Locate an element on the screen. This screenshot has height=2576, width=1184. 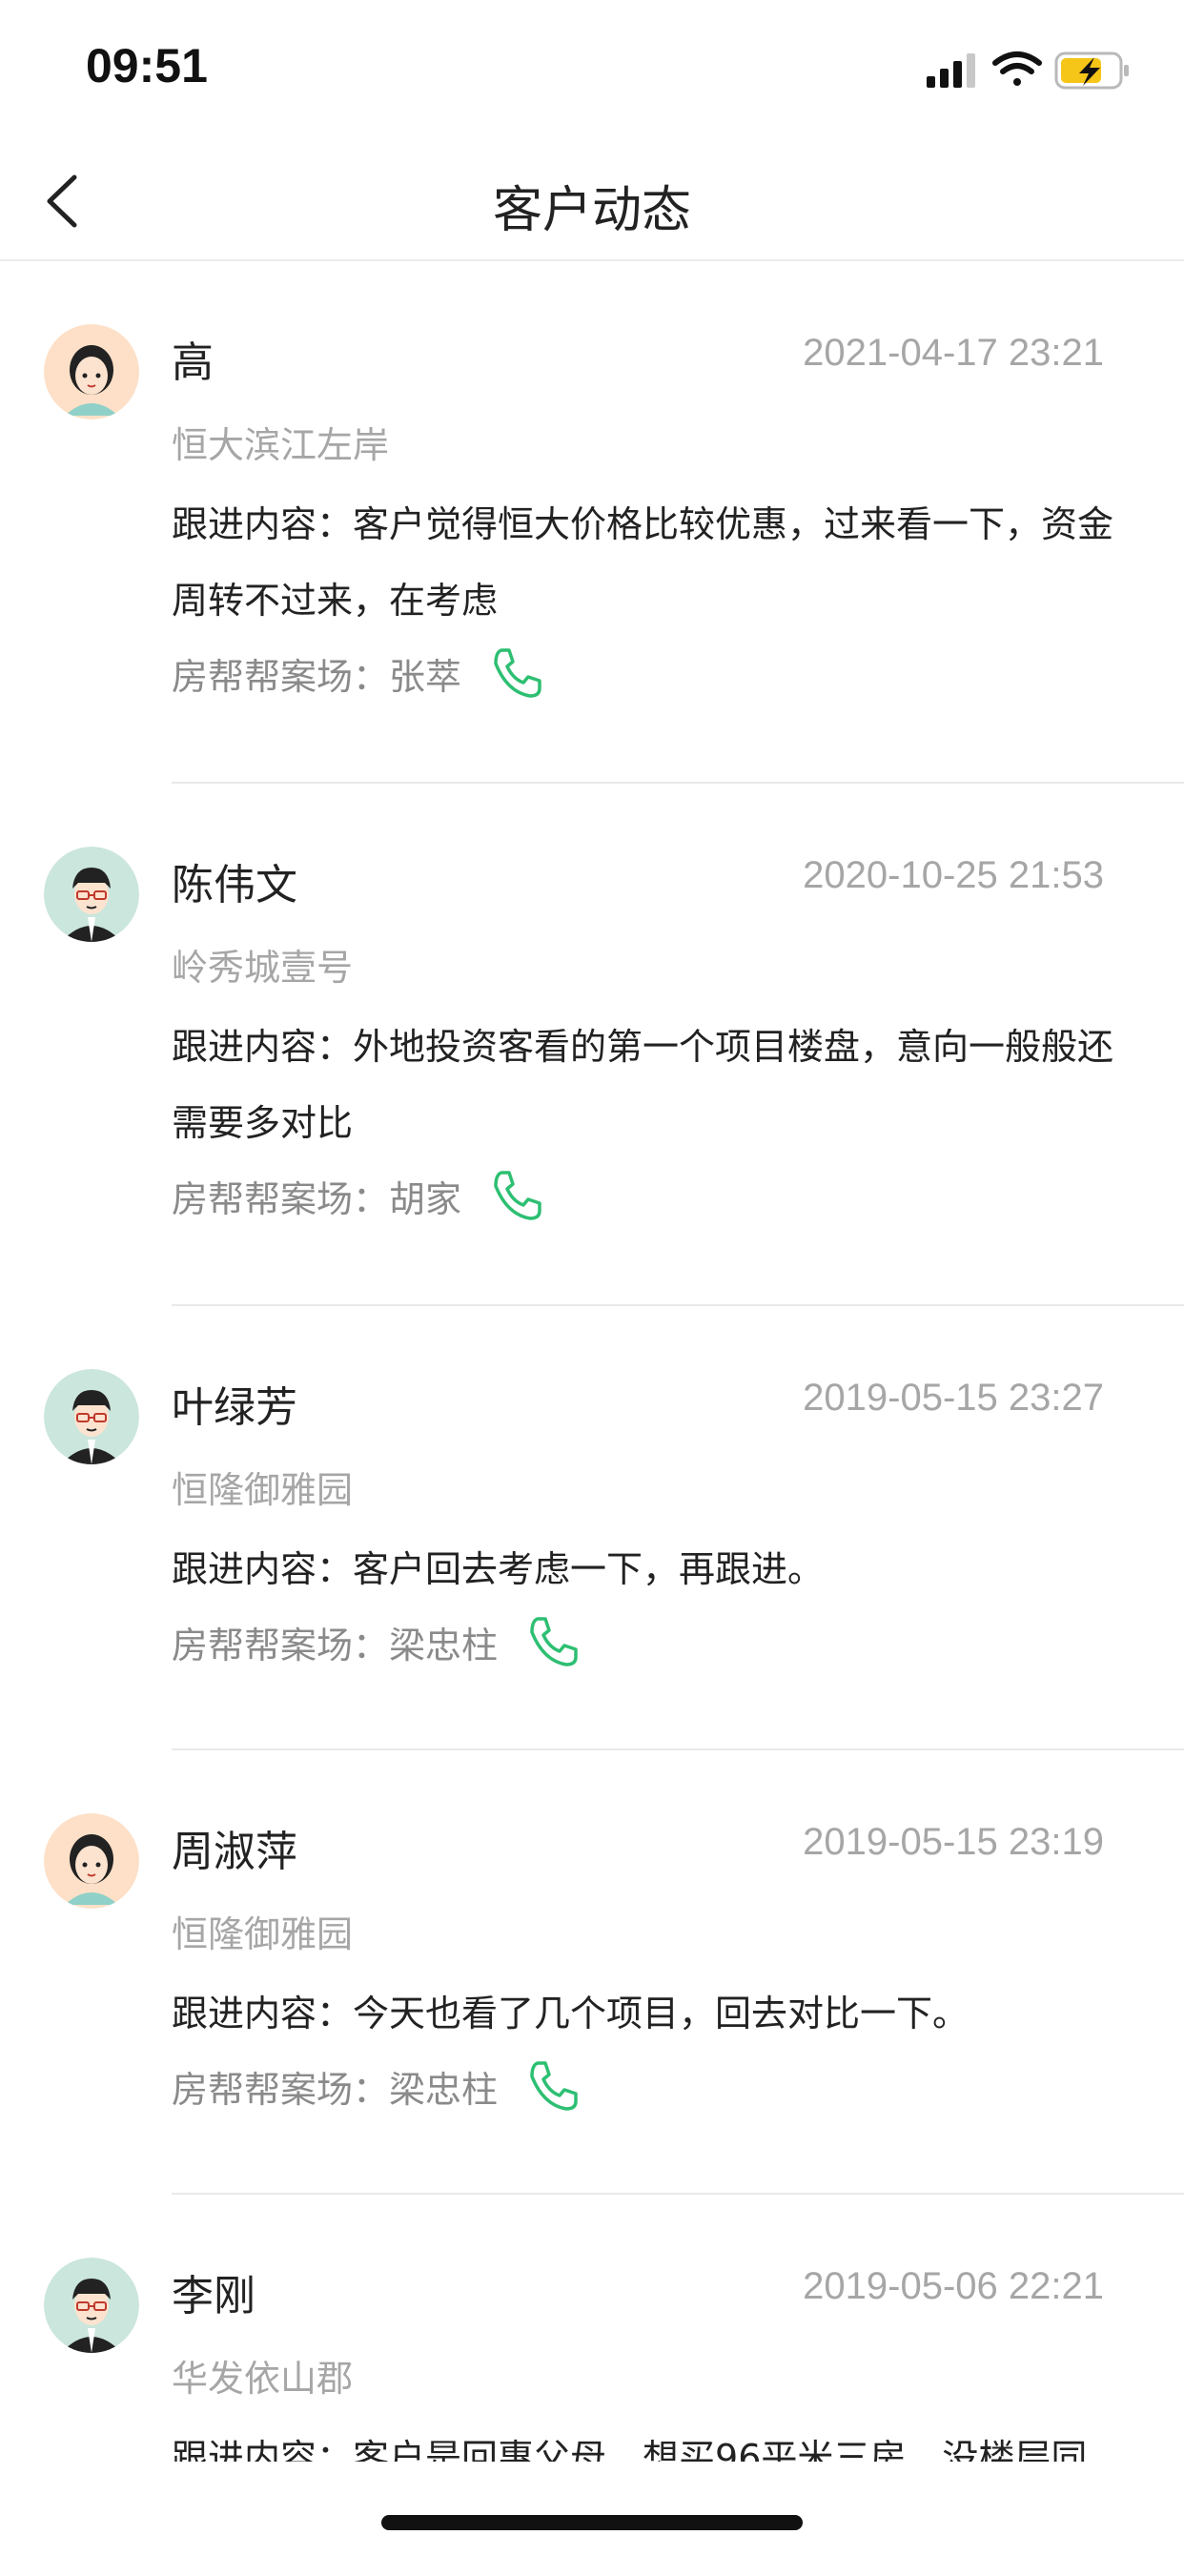
agent-name: 张萃 is located at coordinates (425, 676).